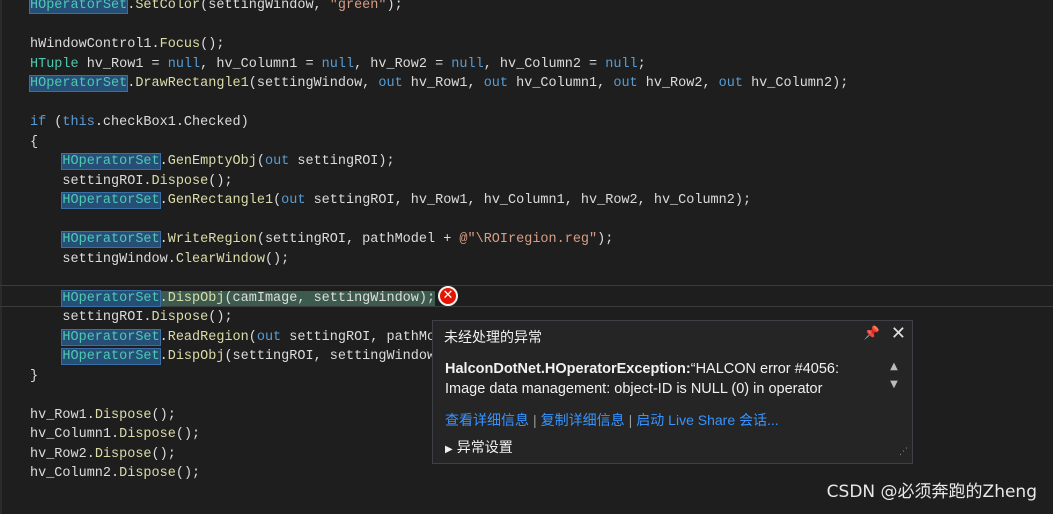  I want to click on code-token: (camImage, settingWindow);, so click(330, 298).